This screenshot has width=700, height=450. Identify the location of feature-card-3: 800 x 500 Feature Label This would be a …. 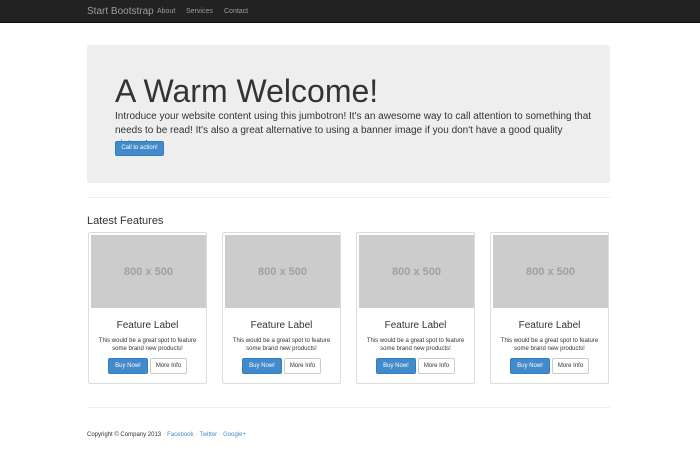
(415, 308).